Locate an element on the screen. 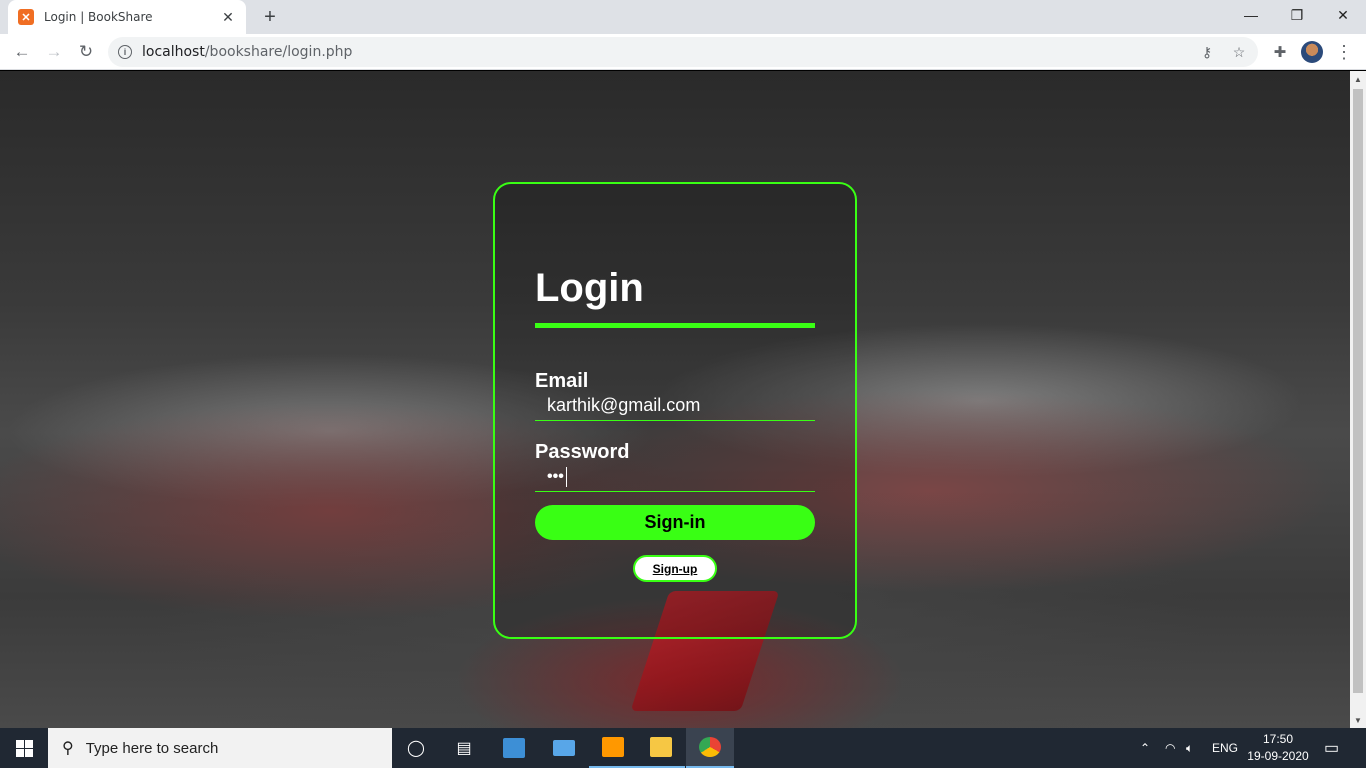 This screenshot has width=1366, height=768. tab-title: Login | BookShare is located at coordinates (98, 17).